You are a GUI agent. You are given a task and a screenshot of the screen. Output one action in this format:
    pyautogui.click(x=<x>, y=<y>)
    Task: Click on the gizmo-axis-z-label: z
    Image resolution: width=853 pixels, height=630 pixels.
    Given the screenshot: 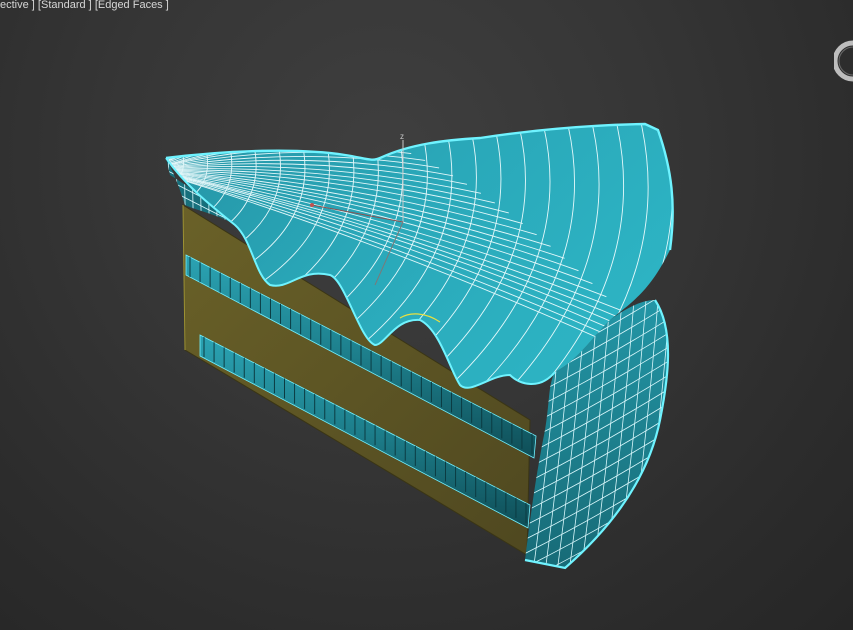 What is the action you would take?
    pyautogui.click(x=402, y=136)
    